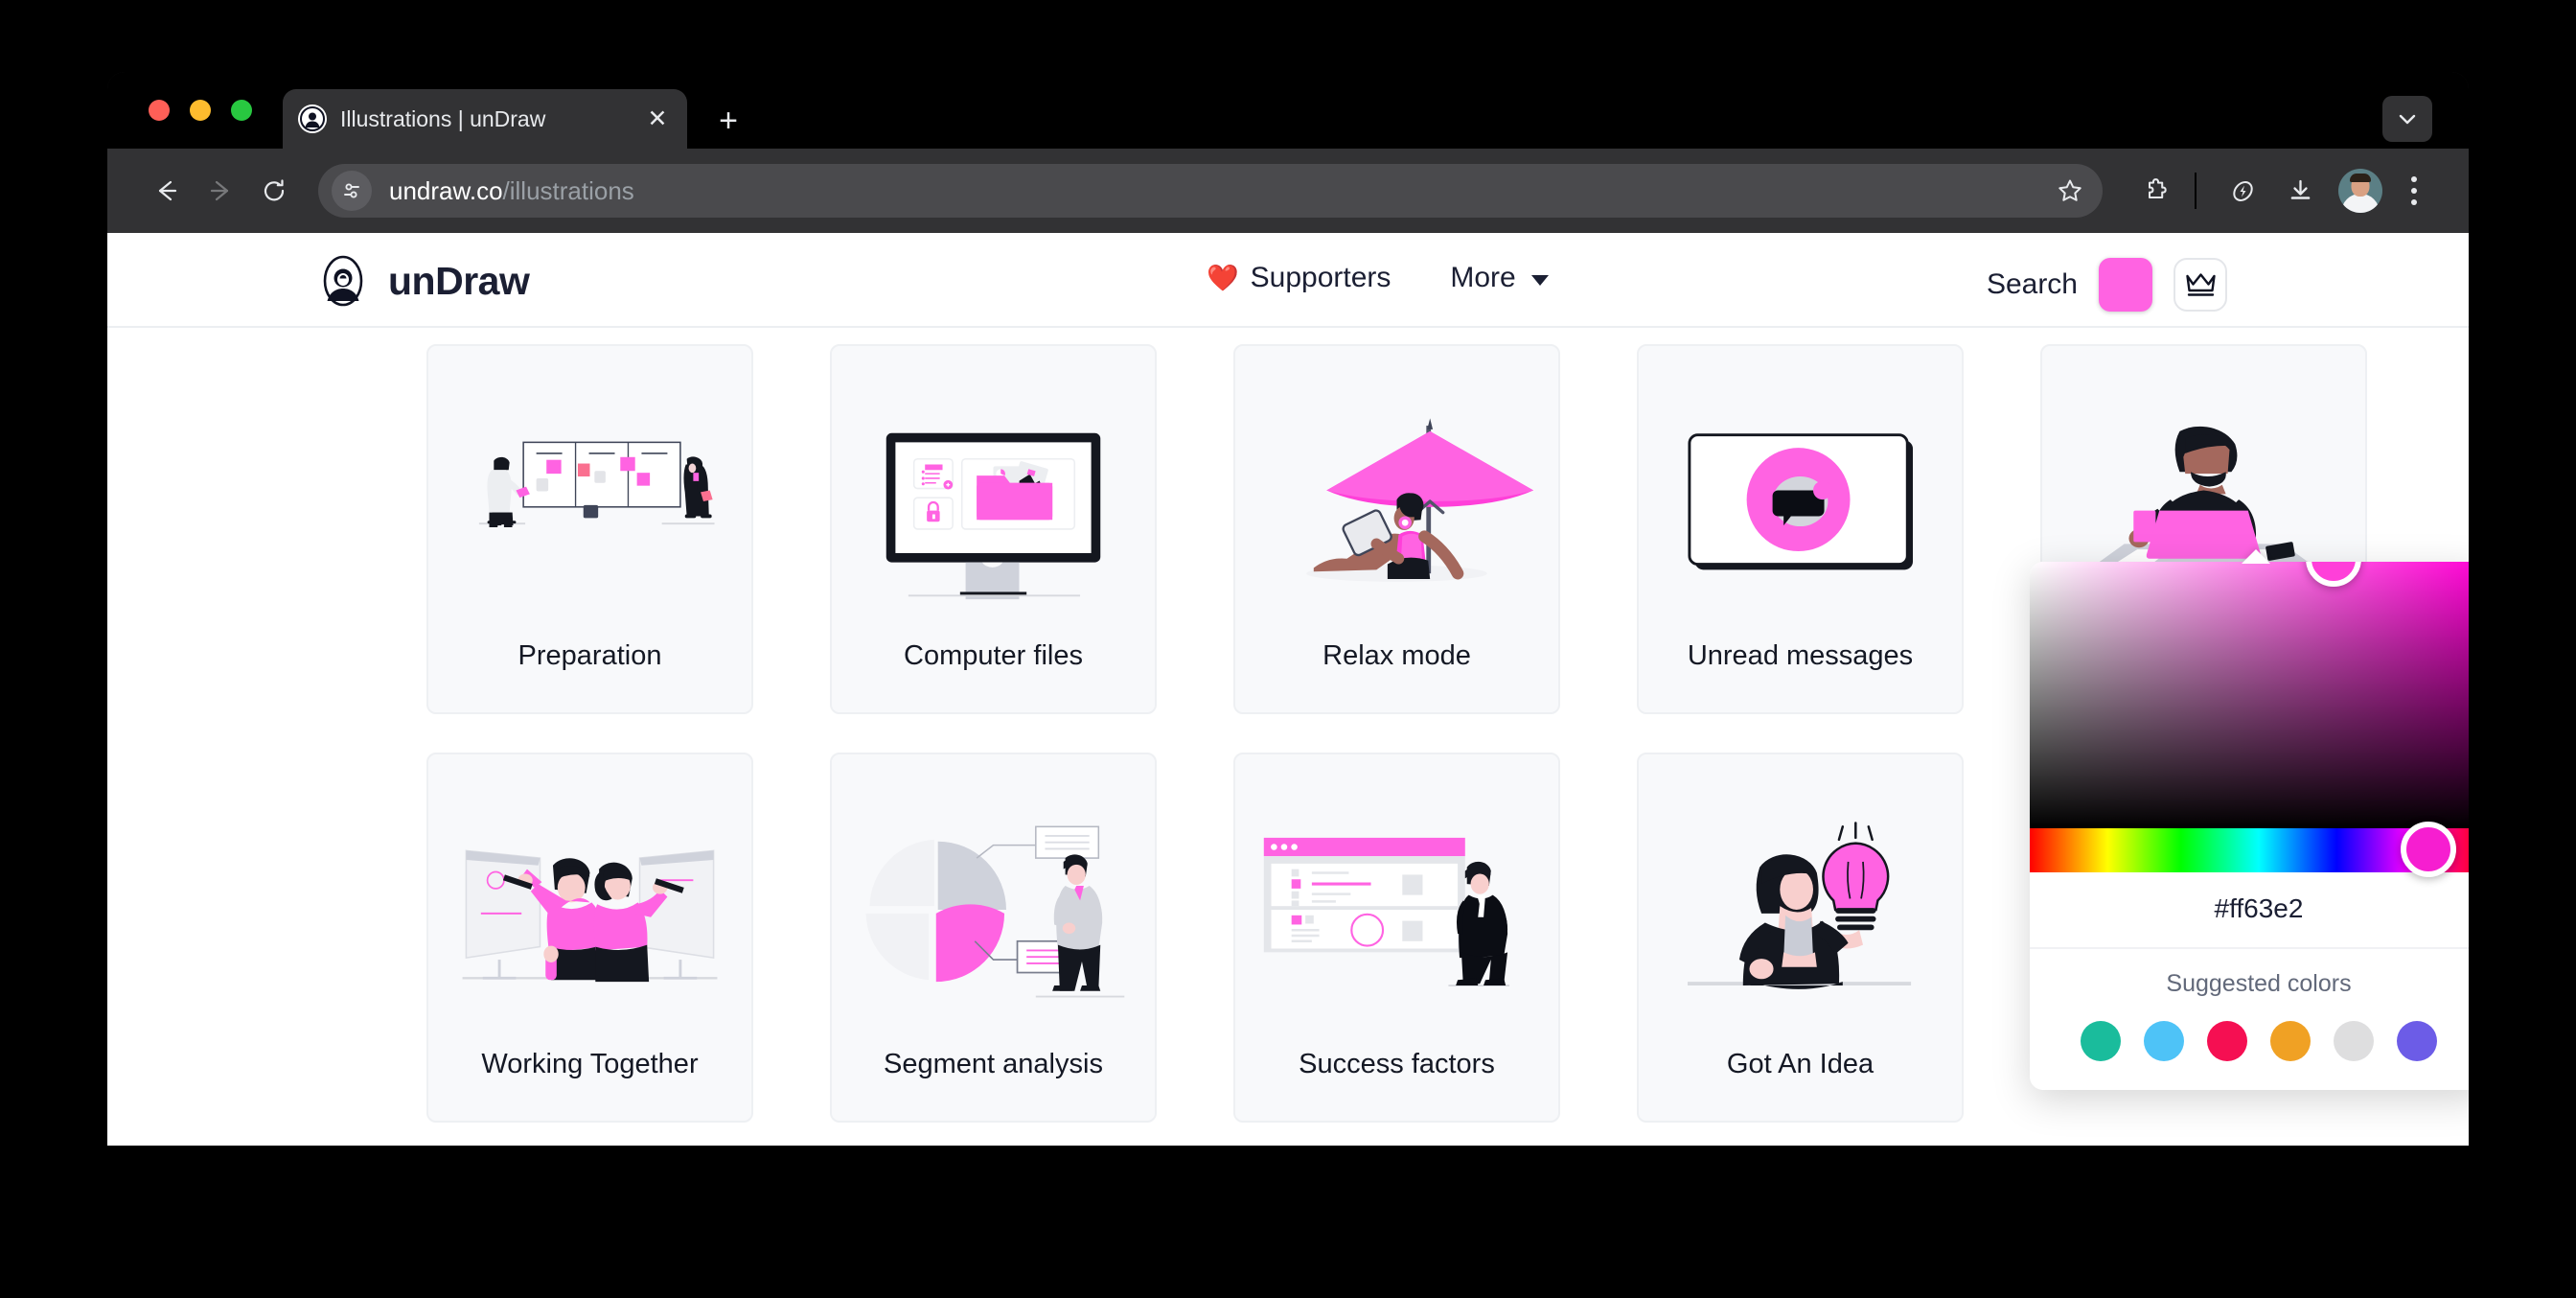 This screenshot has width=2576, height=1298. What do you see at coordinates (1800, 493) in the screenshot?
I see `unread-messages-illustration` at bounding box center [1800, 493].